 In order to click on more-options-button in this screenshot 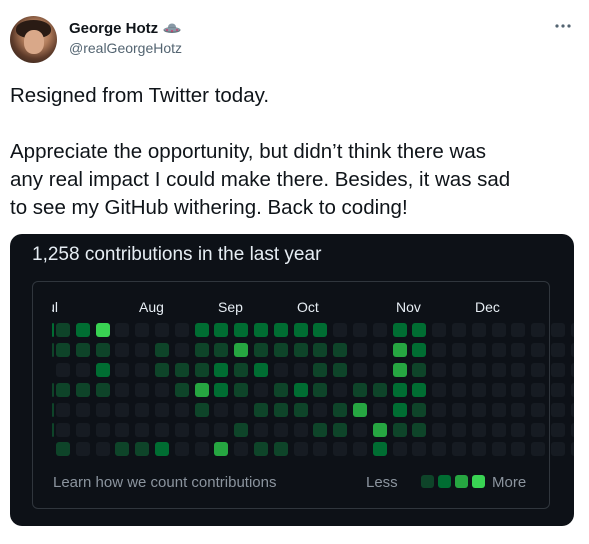, I will do `click(563, 26)`.